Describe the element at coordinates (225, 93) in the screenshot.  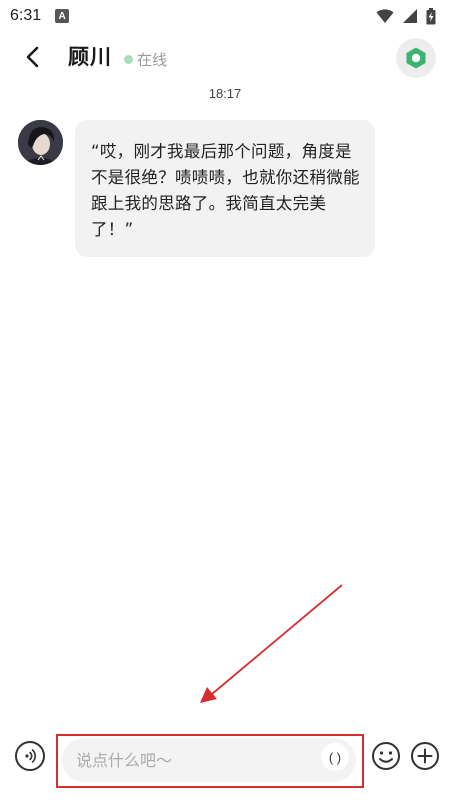
I see `message-timestamp: 18:17` at that location.